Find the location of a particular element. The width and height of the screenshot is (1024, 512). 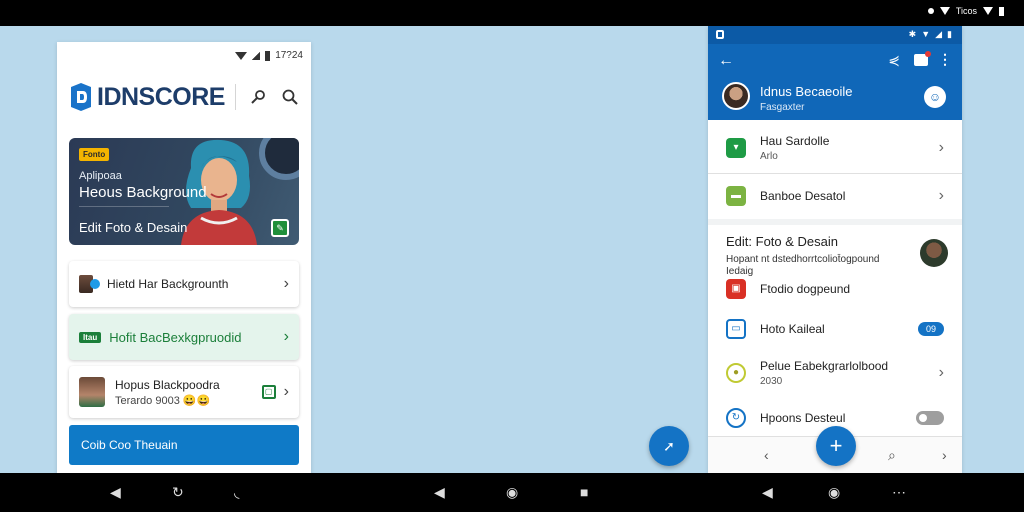

notification-dot-icon is located at coordinates (930, 11).